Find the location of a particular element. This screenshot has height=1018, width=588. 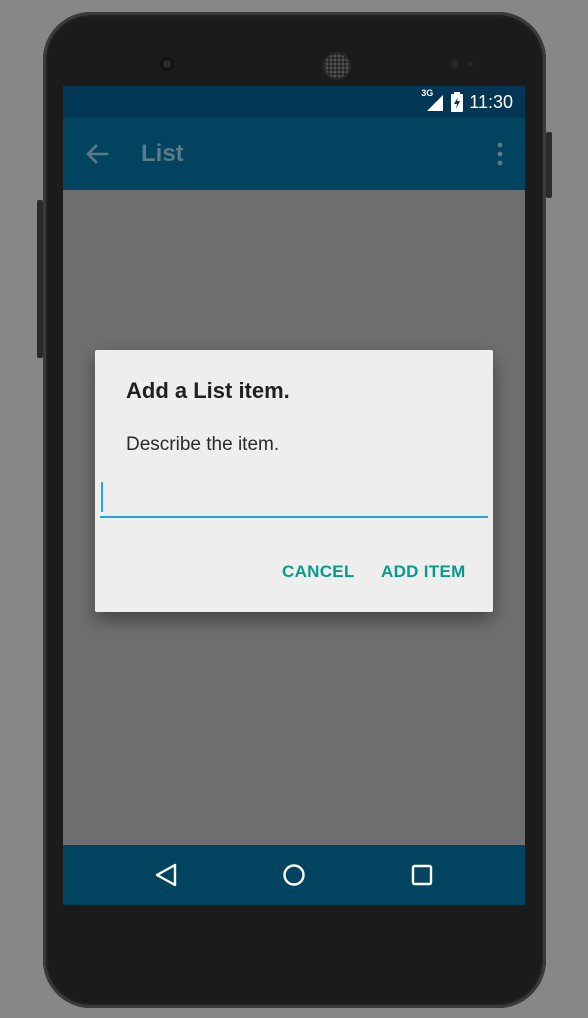

more-vert-icon is located at coordinates (500, 154).